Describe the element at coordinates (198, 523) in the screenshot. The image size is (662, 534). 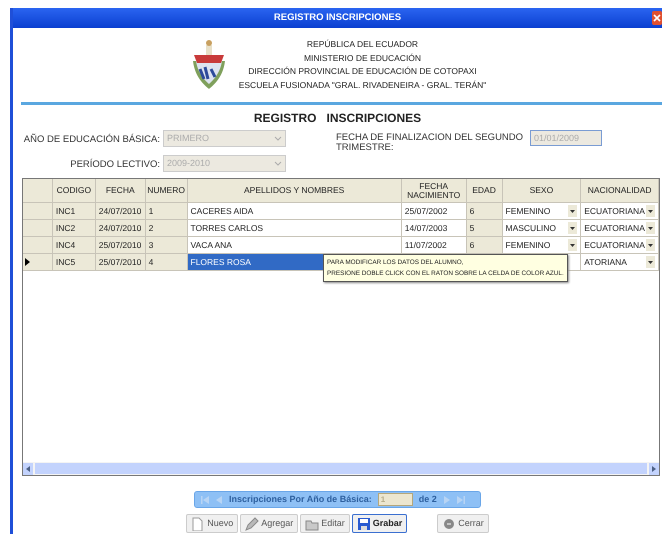
I see `document-icon` at that location.